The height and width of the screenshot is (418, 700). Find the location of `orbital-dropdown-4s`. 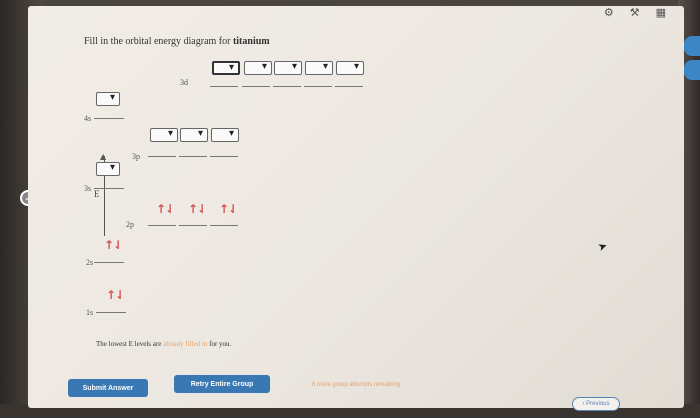

orbital-dropdown-4s is located at coordinates (108, 99).